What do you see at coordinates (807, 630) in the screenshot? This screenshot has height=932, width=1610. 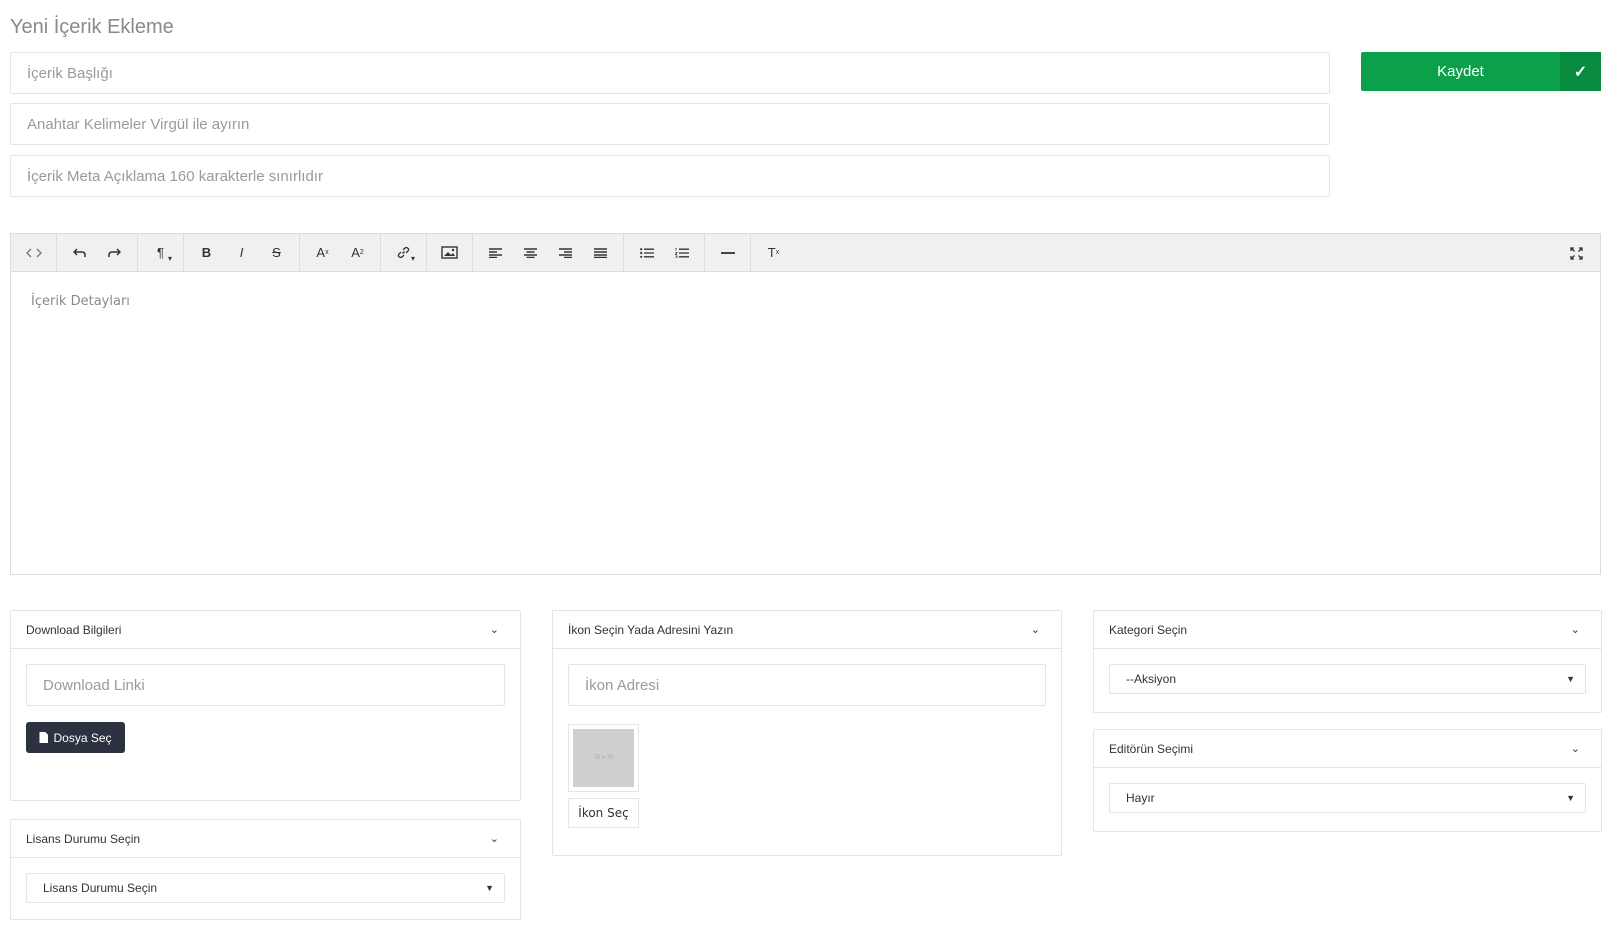 I see `icon-panel-header: İkon Seçin Yada Adresini Yazın ⌄` at bounding box center [807, 630].